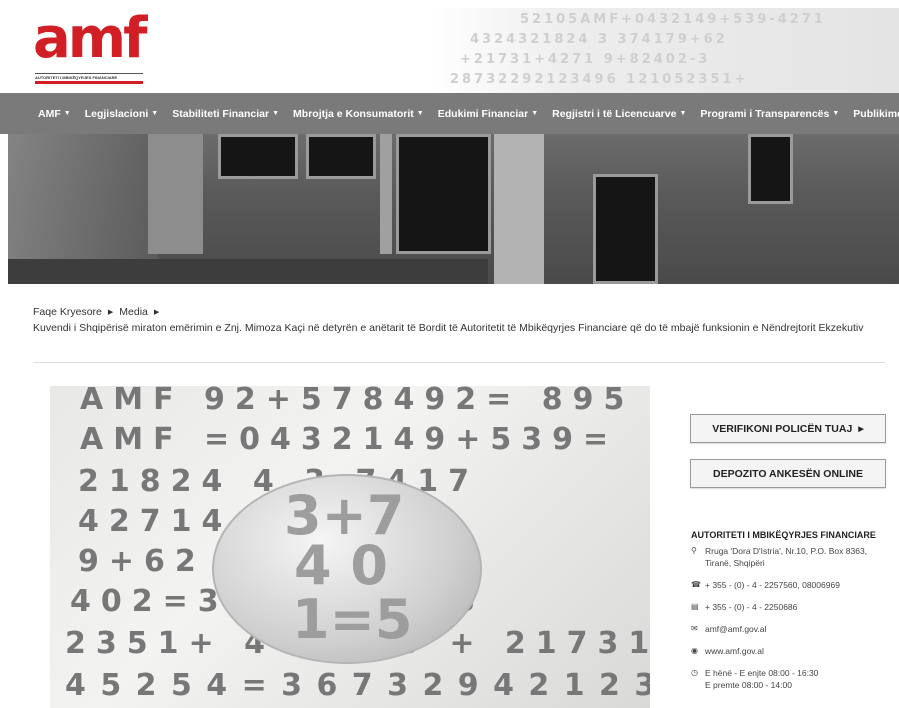 Image resolution: width=899 pixels, height=708 pixels. I want to click on contact-hours-friday: E premte 08:00 - 14:00, so click(748, 685).